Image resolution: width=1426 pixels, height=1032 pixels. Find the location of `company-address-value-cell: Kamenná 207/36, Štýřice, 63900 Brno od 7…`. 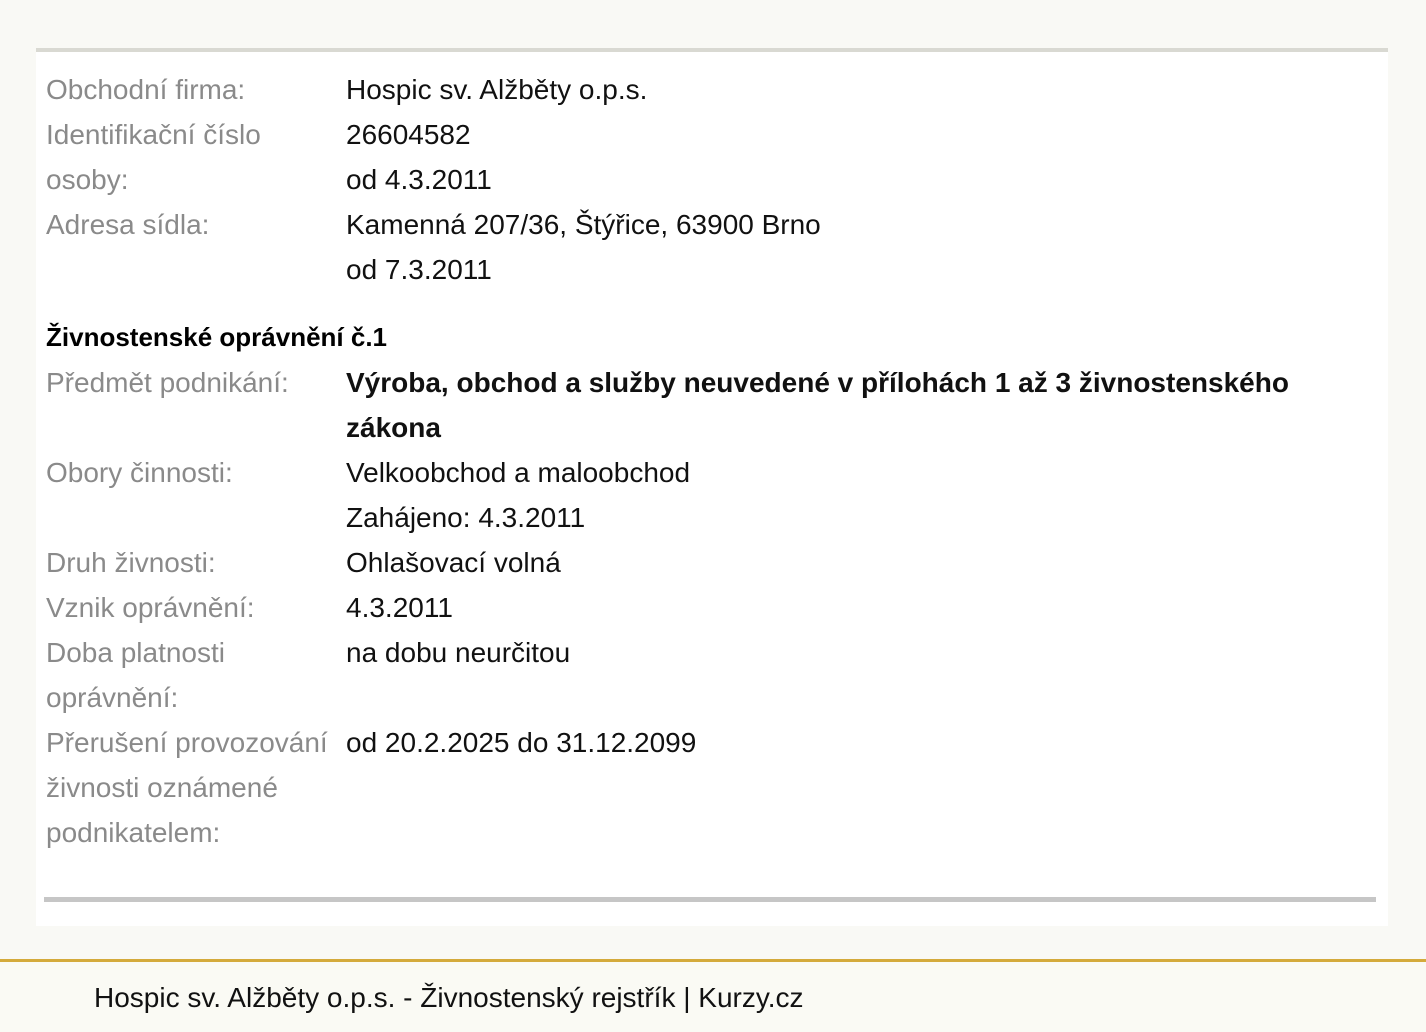

company-address-value-cell: Kamenná 207/36, Štýřice, 63900 Brno od 7… is located at coordinates (861, 247).